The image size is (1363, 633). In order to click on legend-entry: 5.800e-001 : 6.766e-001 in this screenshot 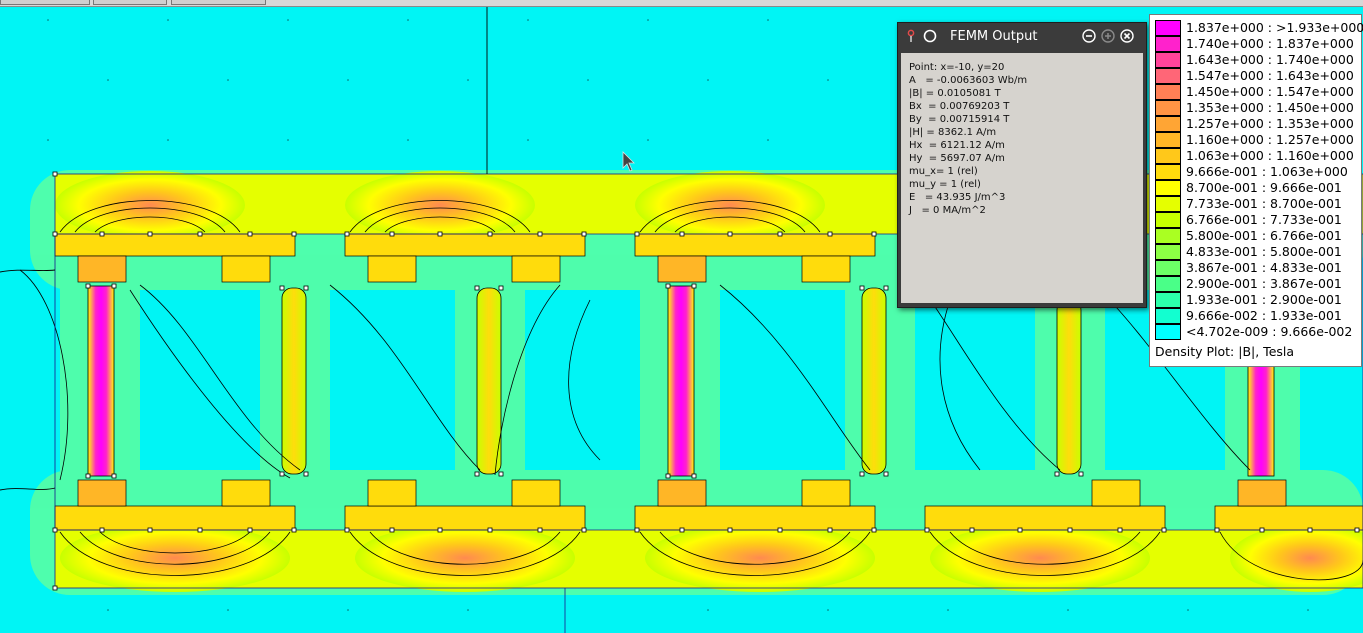, I will do `click(1257, 236)`.